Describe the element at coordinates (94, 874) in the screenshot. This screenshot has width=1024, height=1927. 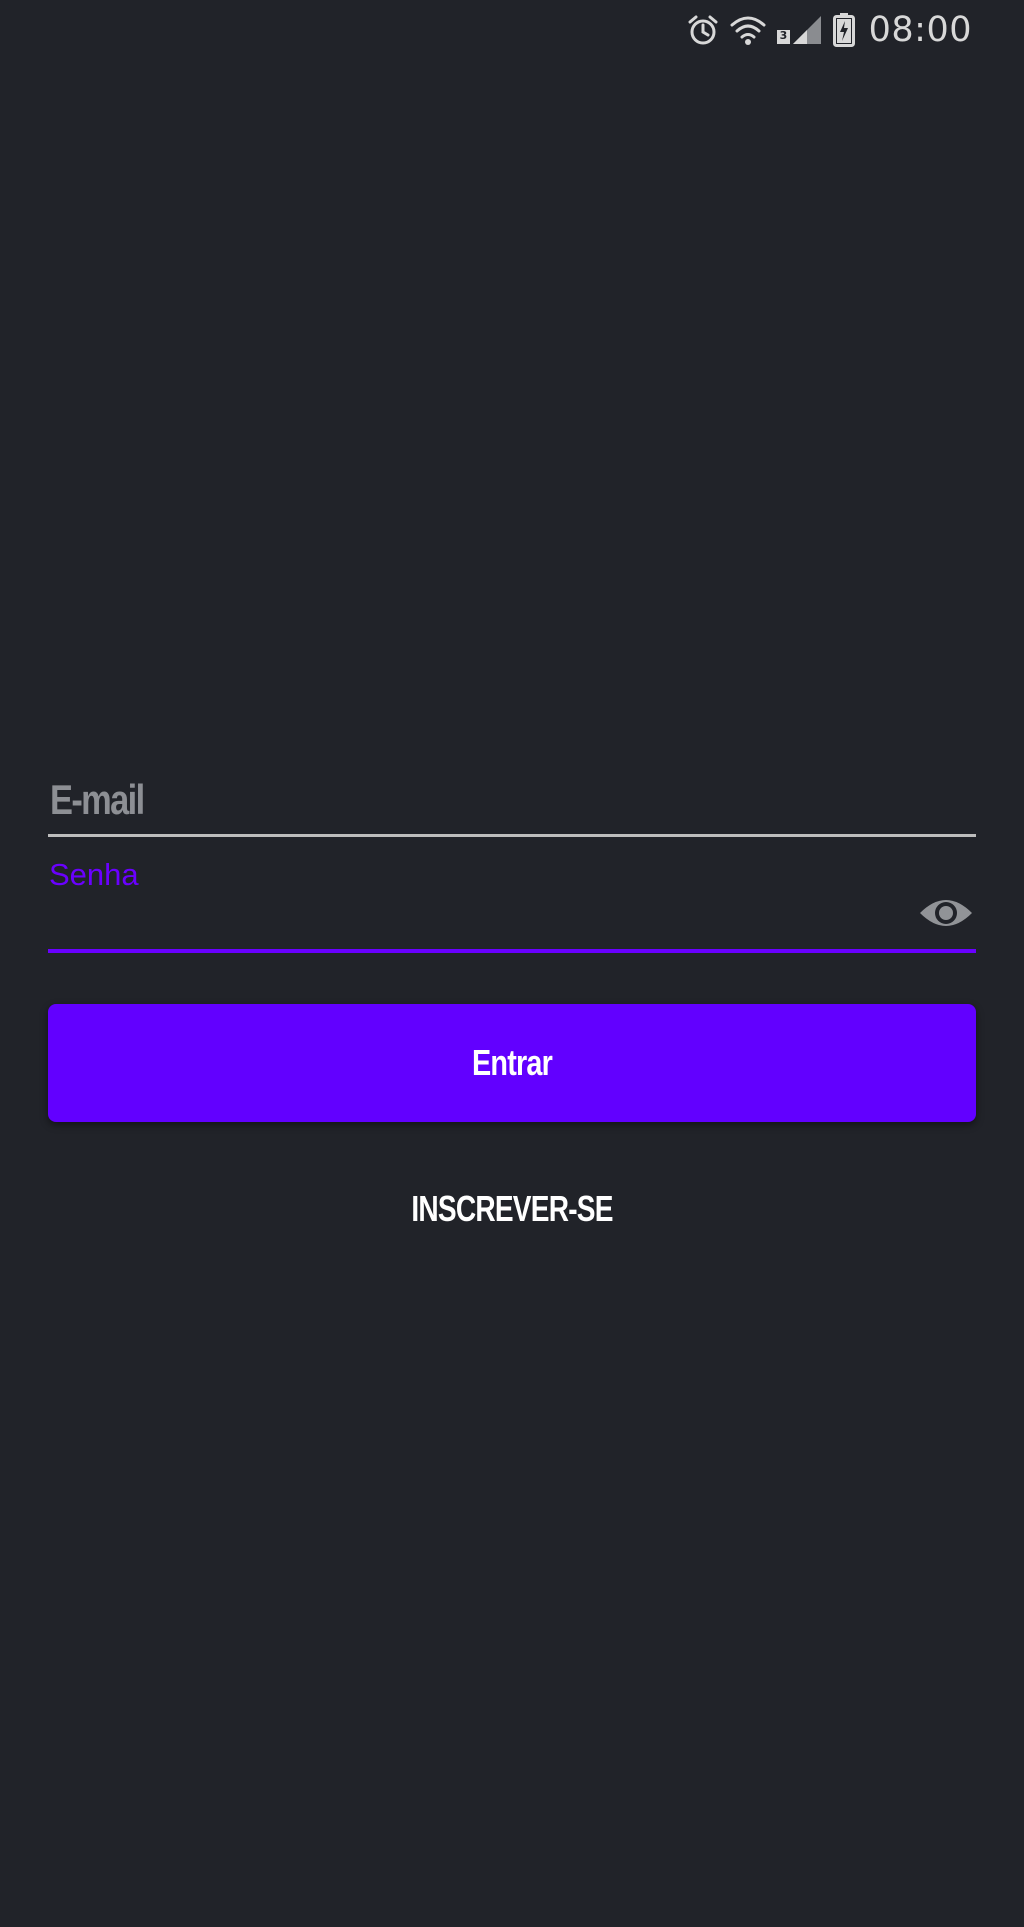
I see `password-label: Senha` at that location.